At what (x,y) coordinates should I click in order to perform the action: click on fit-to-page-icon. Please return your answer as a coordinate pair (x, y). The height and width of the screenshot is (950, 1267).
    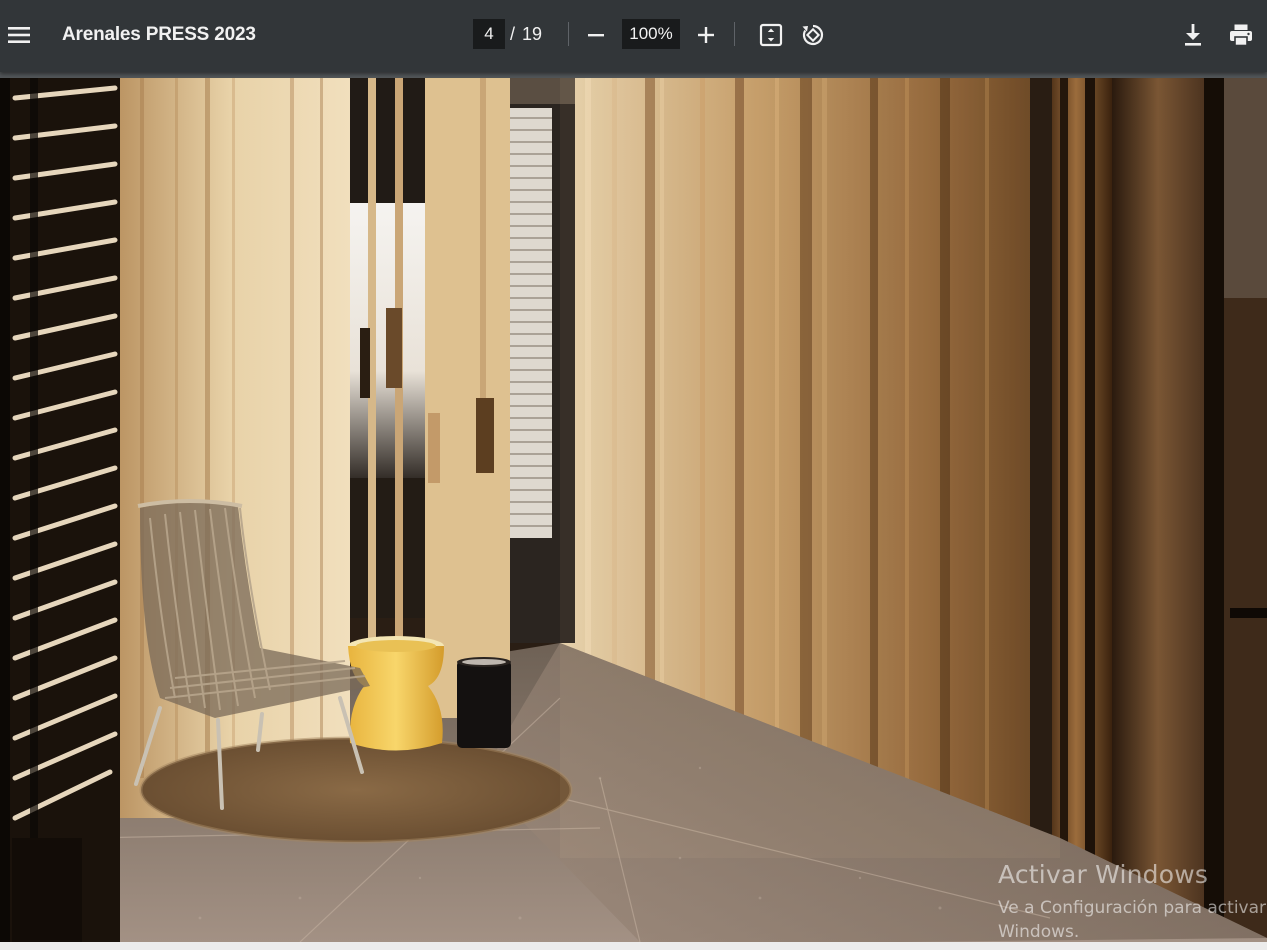
    Looking at the image, I should click on (771, 35).